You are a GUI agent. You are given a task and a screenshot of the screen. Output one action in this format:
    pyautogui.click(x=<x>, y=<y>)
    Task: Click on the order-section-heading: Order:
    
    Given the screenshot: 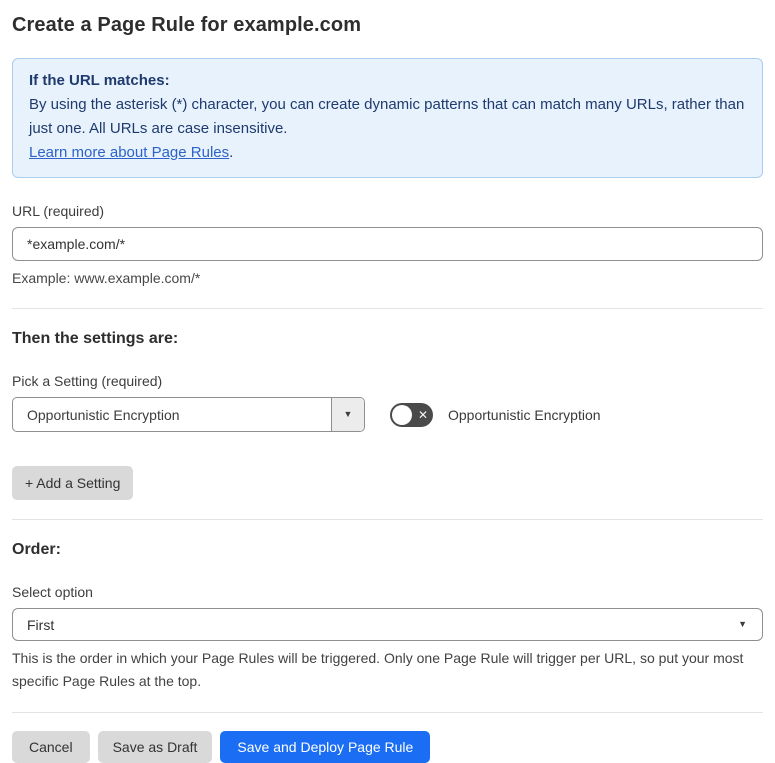 What is the action you would take?
    pyautogui.click(x=36, y=549)
    